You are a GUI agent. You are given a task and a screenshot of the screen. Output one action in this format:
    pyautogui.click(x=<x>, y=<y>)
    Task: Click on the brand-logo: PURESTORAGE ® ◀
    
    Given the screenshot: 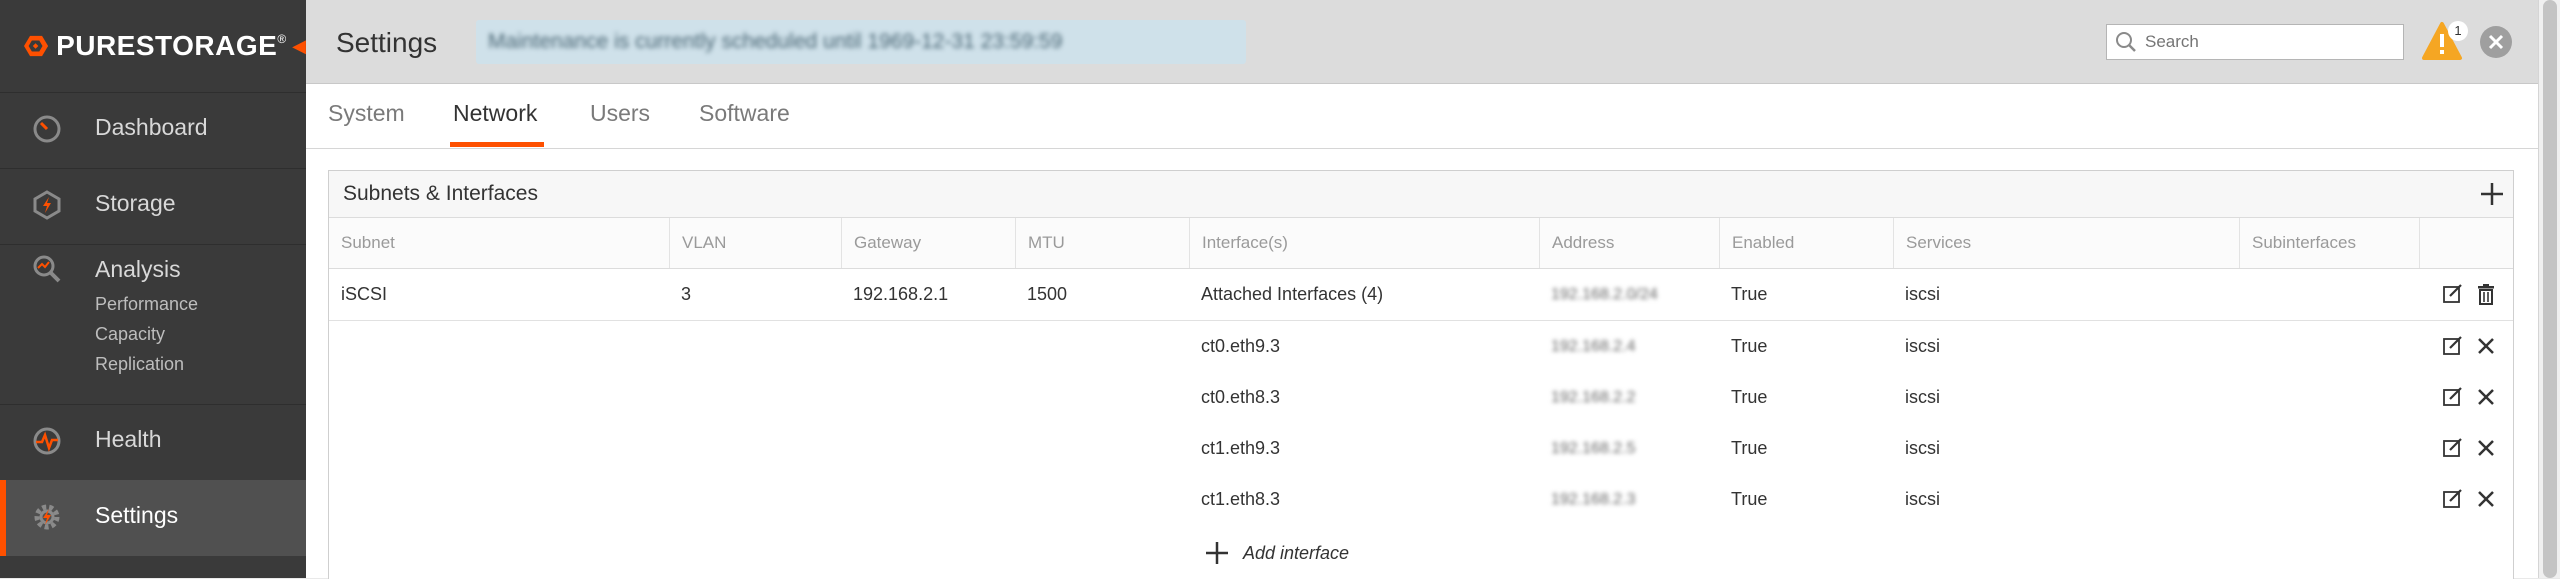 What is the action you would take?
    pyautogui.click(x=153, y=46)
    